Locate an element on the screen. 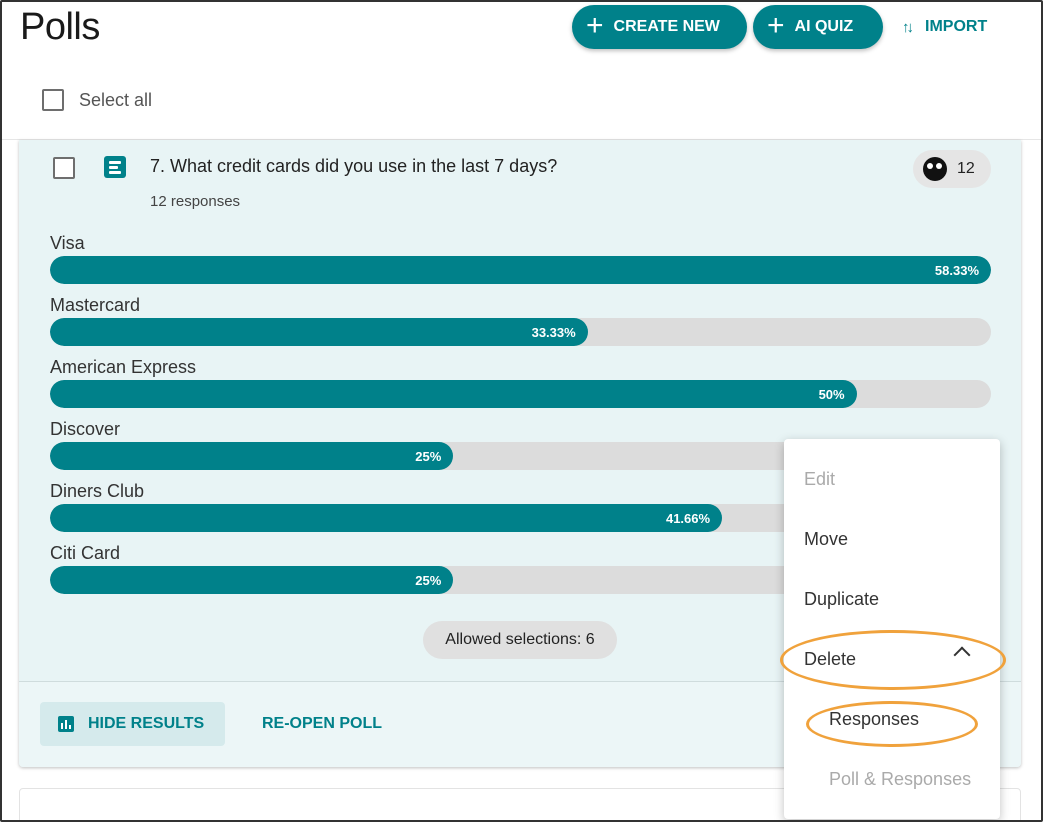  ai-quiz-button: + AI QUIZ is located at coordinates (818, 27).